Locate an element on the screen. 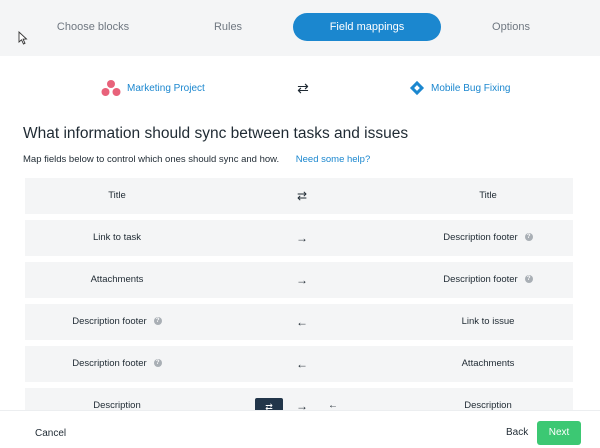 The image size is (600, 448). task-field-label: Attachments is located at coordinates (117, 279).